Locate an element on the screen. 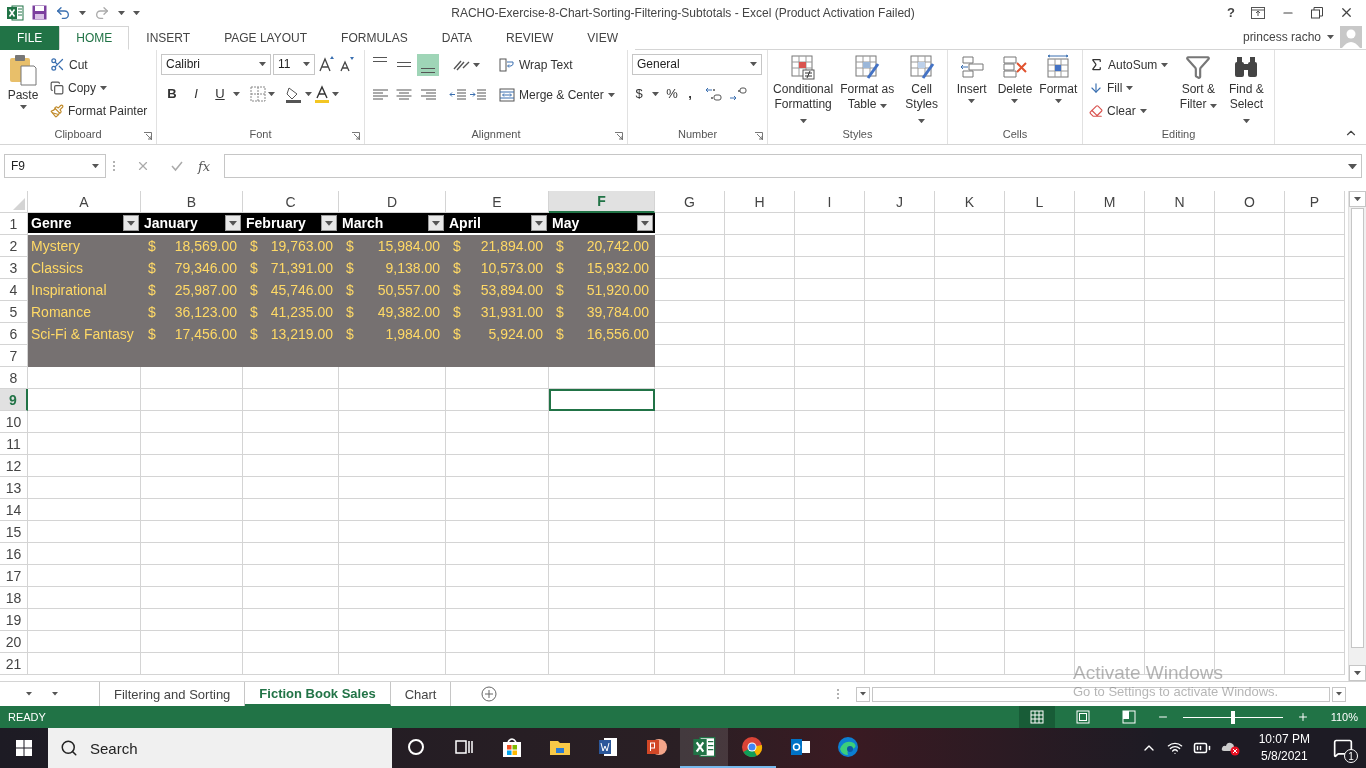 This screenshot has width=1366, height=768. save-icon is located at coordinates (39, 13).